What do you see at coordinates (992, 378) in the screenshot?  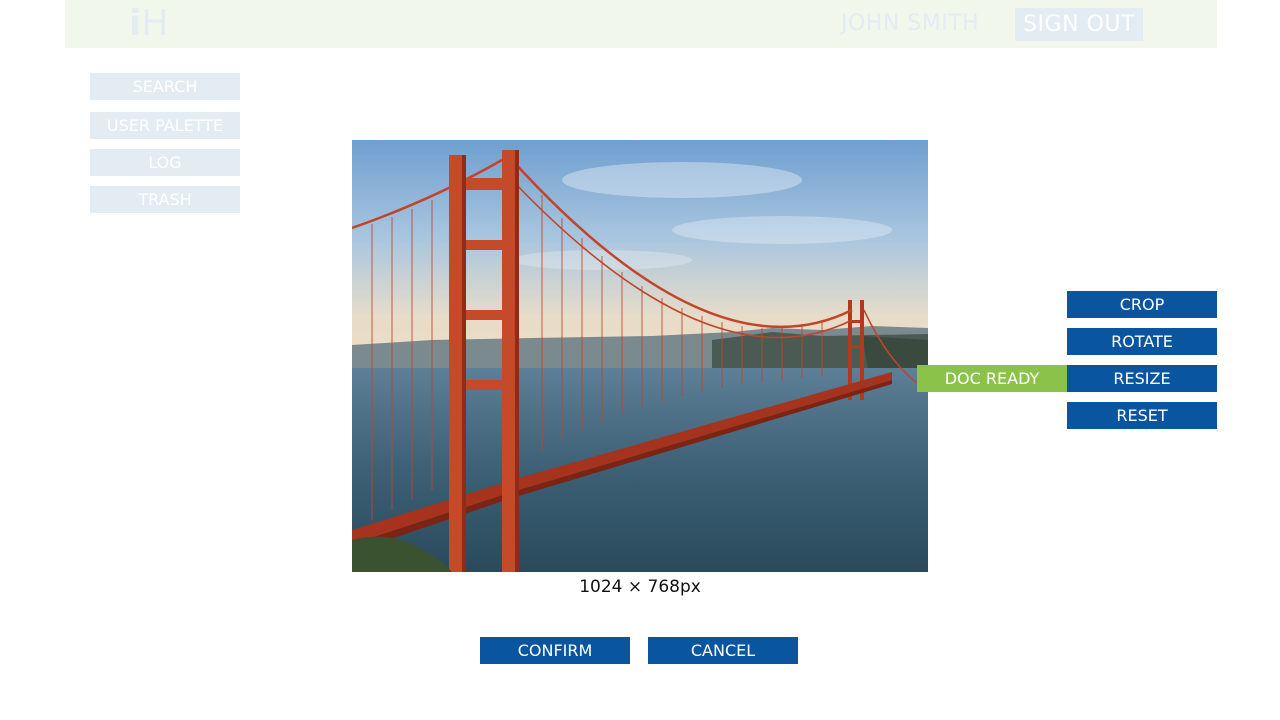 I see `doc-status-badge: DOC READY` at bounding box center [992, 378].